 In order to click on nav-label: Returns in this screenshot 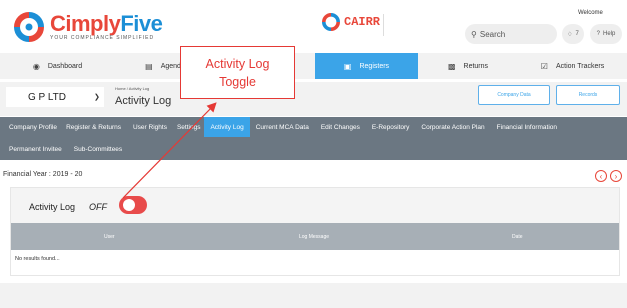, I will do `click(476, 66)`.